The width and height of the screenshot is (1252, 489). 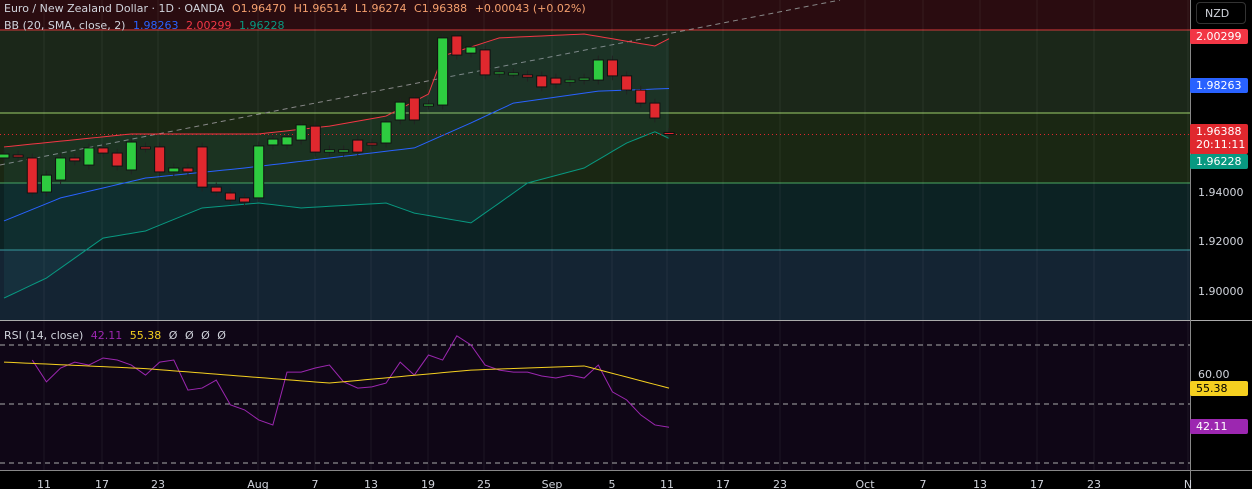 I want to click on last-price-tag: 1.96388 20:11:11, so click(x=1219, y=139).